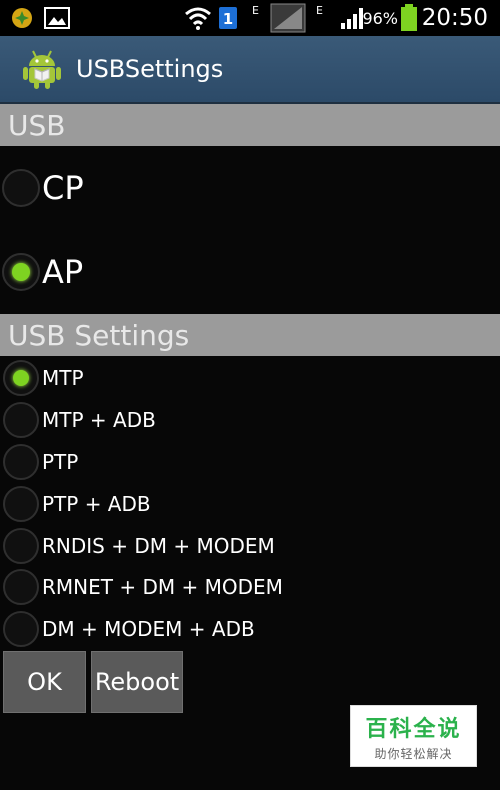 Image resolution: width=500 pixels, height=790 pixels. I want to click on radio-option-rndis-dm-modem: RNDIS + DM + MODEM, so click(250, 546).